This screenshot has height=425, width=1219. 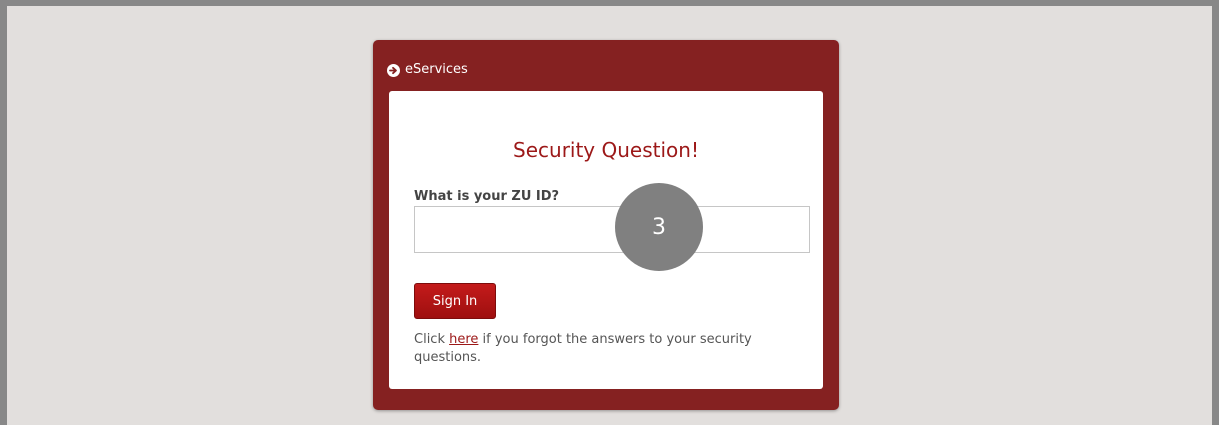 I want to click on question-label: What is your ZU ID?, so click(x=487, y=196).